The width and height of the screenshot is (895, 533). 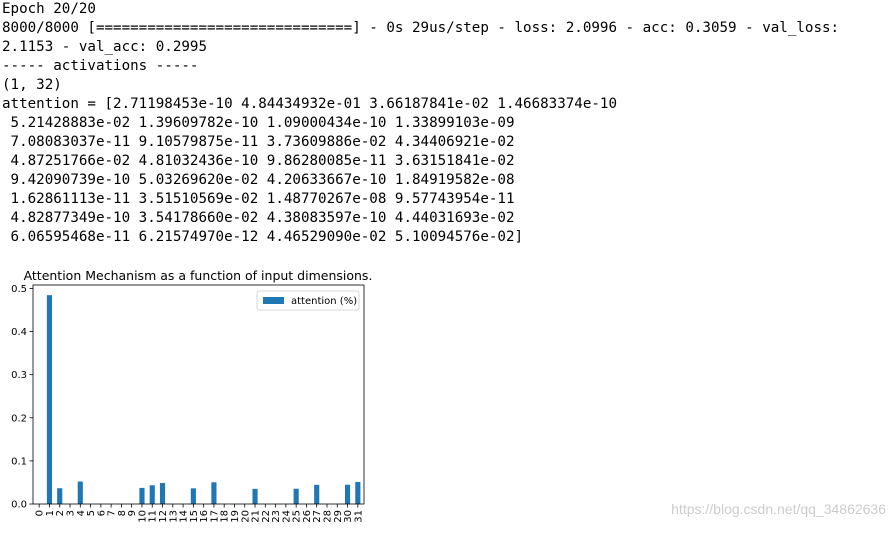 What do you see at coordinates (19, 332) in the screenshot?
I see `y-tick-label: 0.4` at bounding box center [19, 332].